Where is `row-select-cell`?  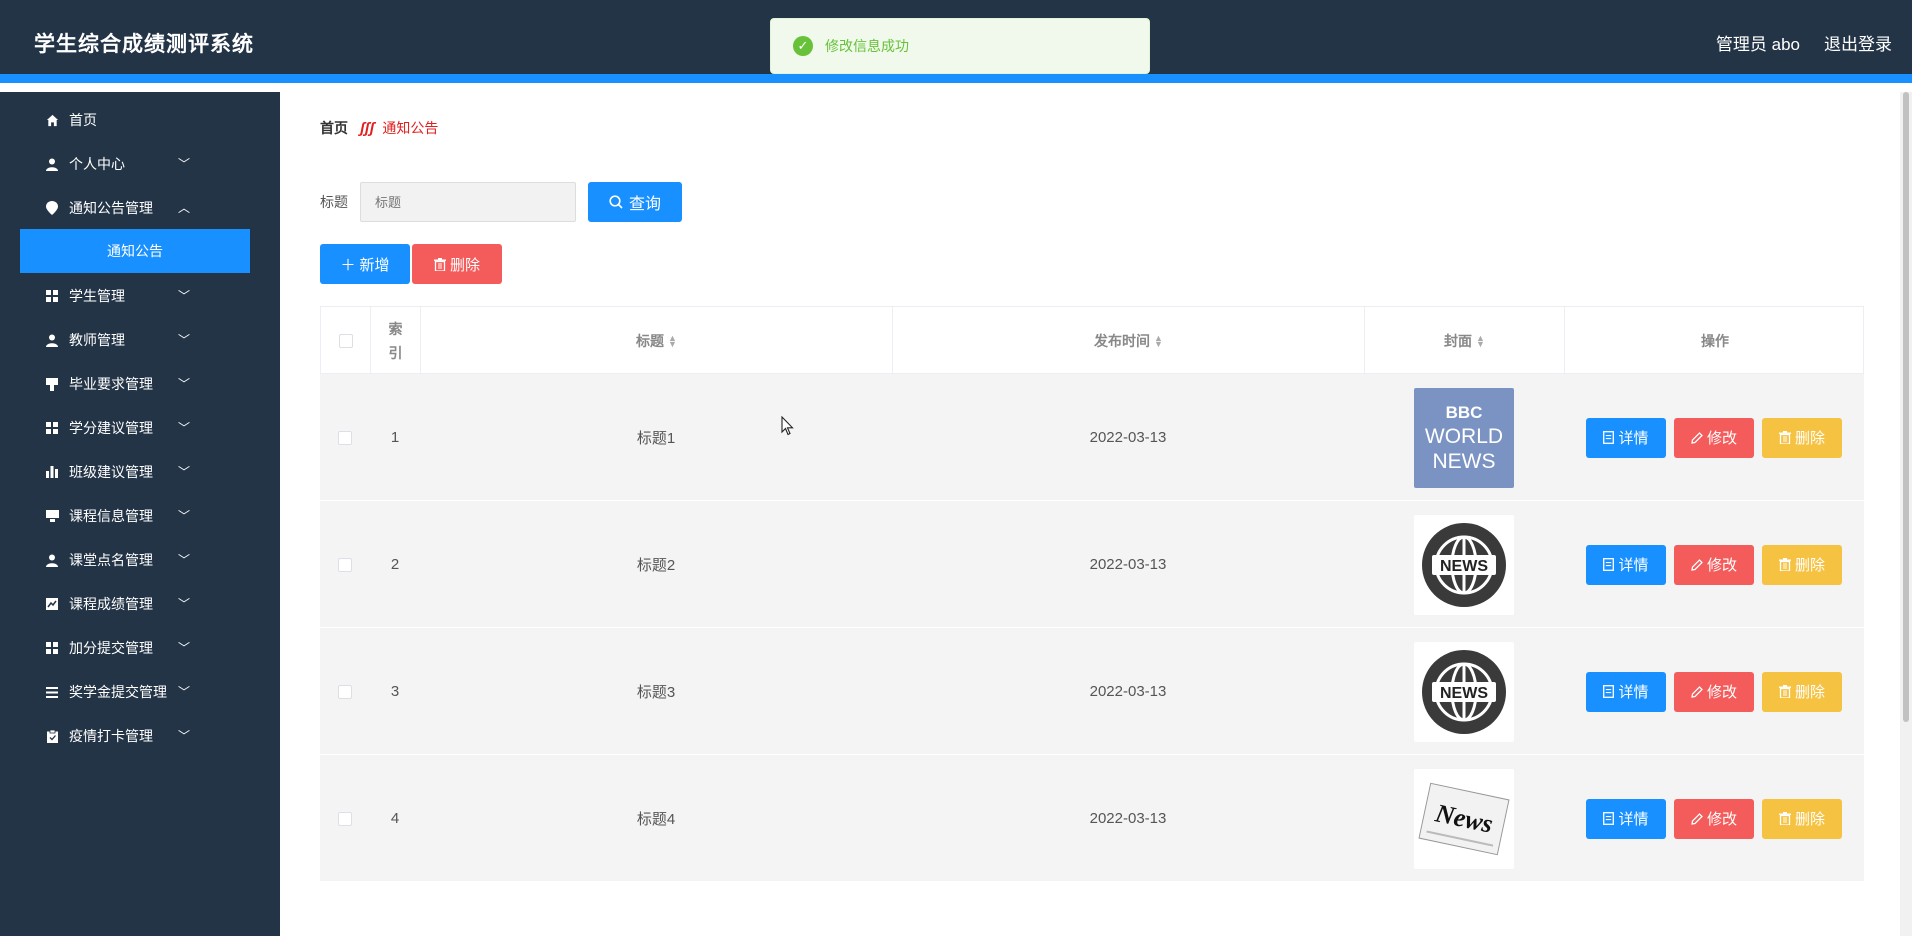
row-select-cell is located at coordinates (345, 564).